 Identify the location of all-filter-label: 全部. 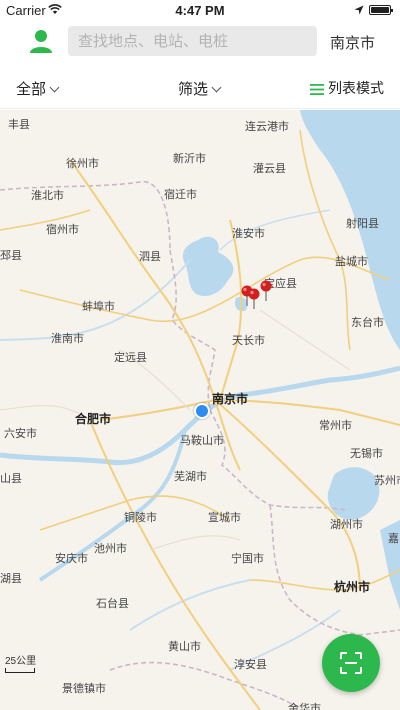
(31, 89).